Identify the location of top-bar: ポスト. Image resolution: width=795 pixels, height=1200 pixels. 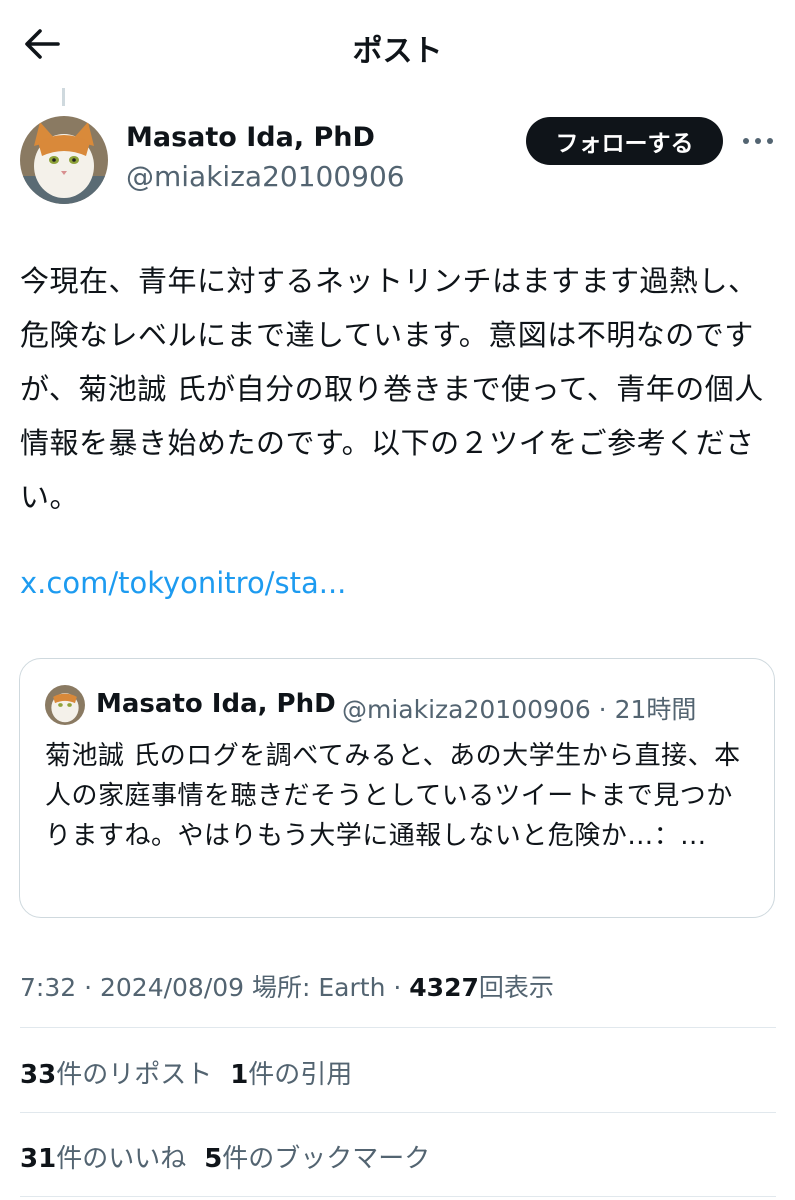
(397, 45).